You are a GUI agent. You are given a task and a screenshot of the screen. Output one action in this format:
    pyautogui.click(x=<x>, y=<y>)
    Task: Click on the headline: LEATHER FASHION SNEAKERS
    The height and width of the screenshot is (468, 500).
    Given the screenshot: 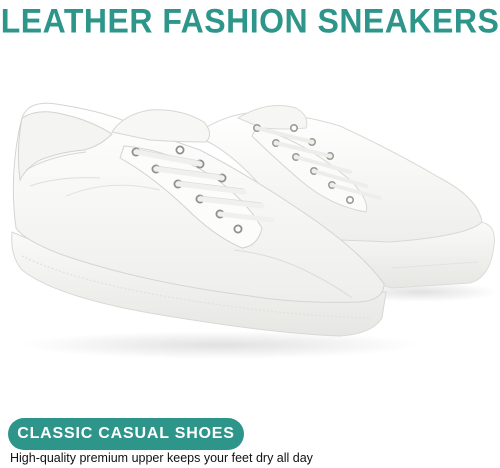 What is the action you would take?
    pyautogui.click(x=250, y=20)
    